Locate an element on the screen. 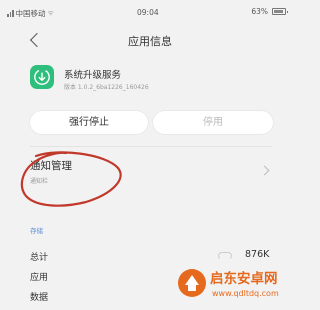 The height and width of the screenshot is (310, 320). storage-total-label: 总计 is located at coordinates (39, 258).